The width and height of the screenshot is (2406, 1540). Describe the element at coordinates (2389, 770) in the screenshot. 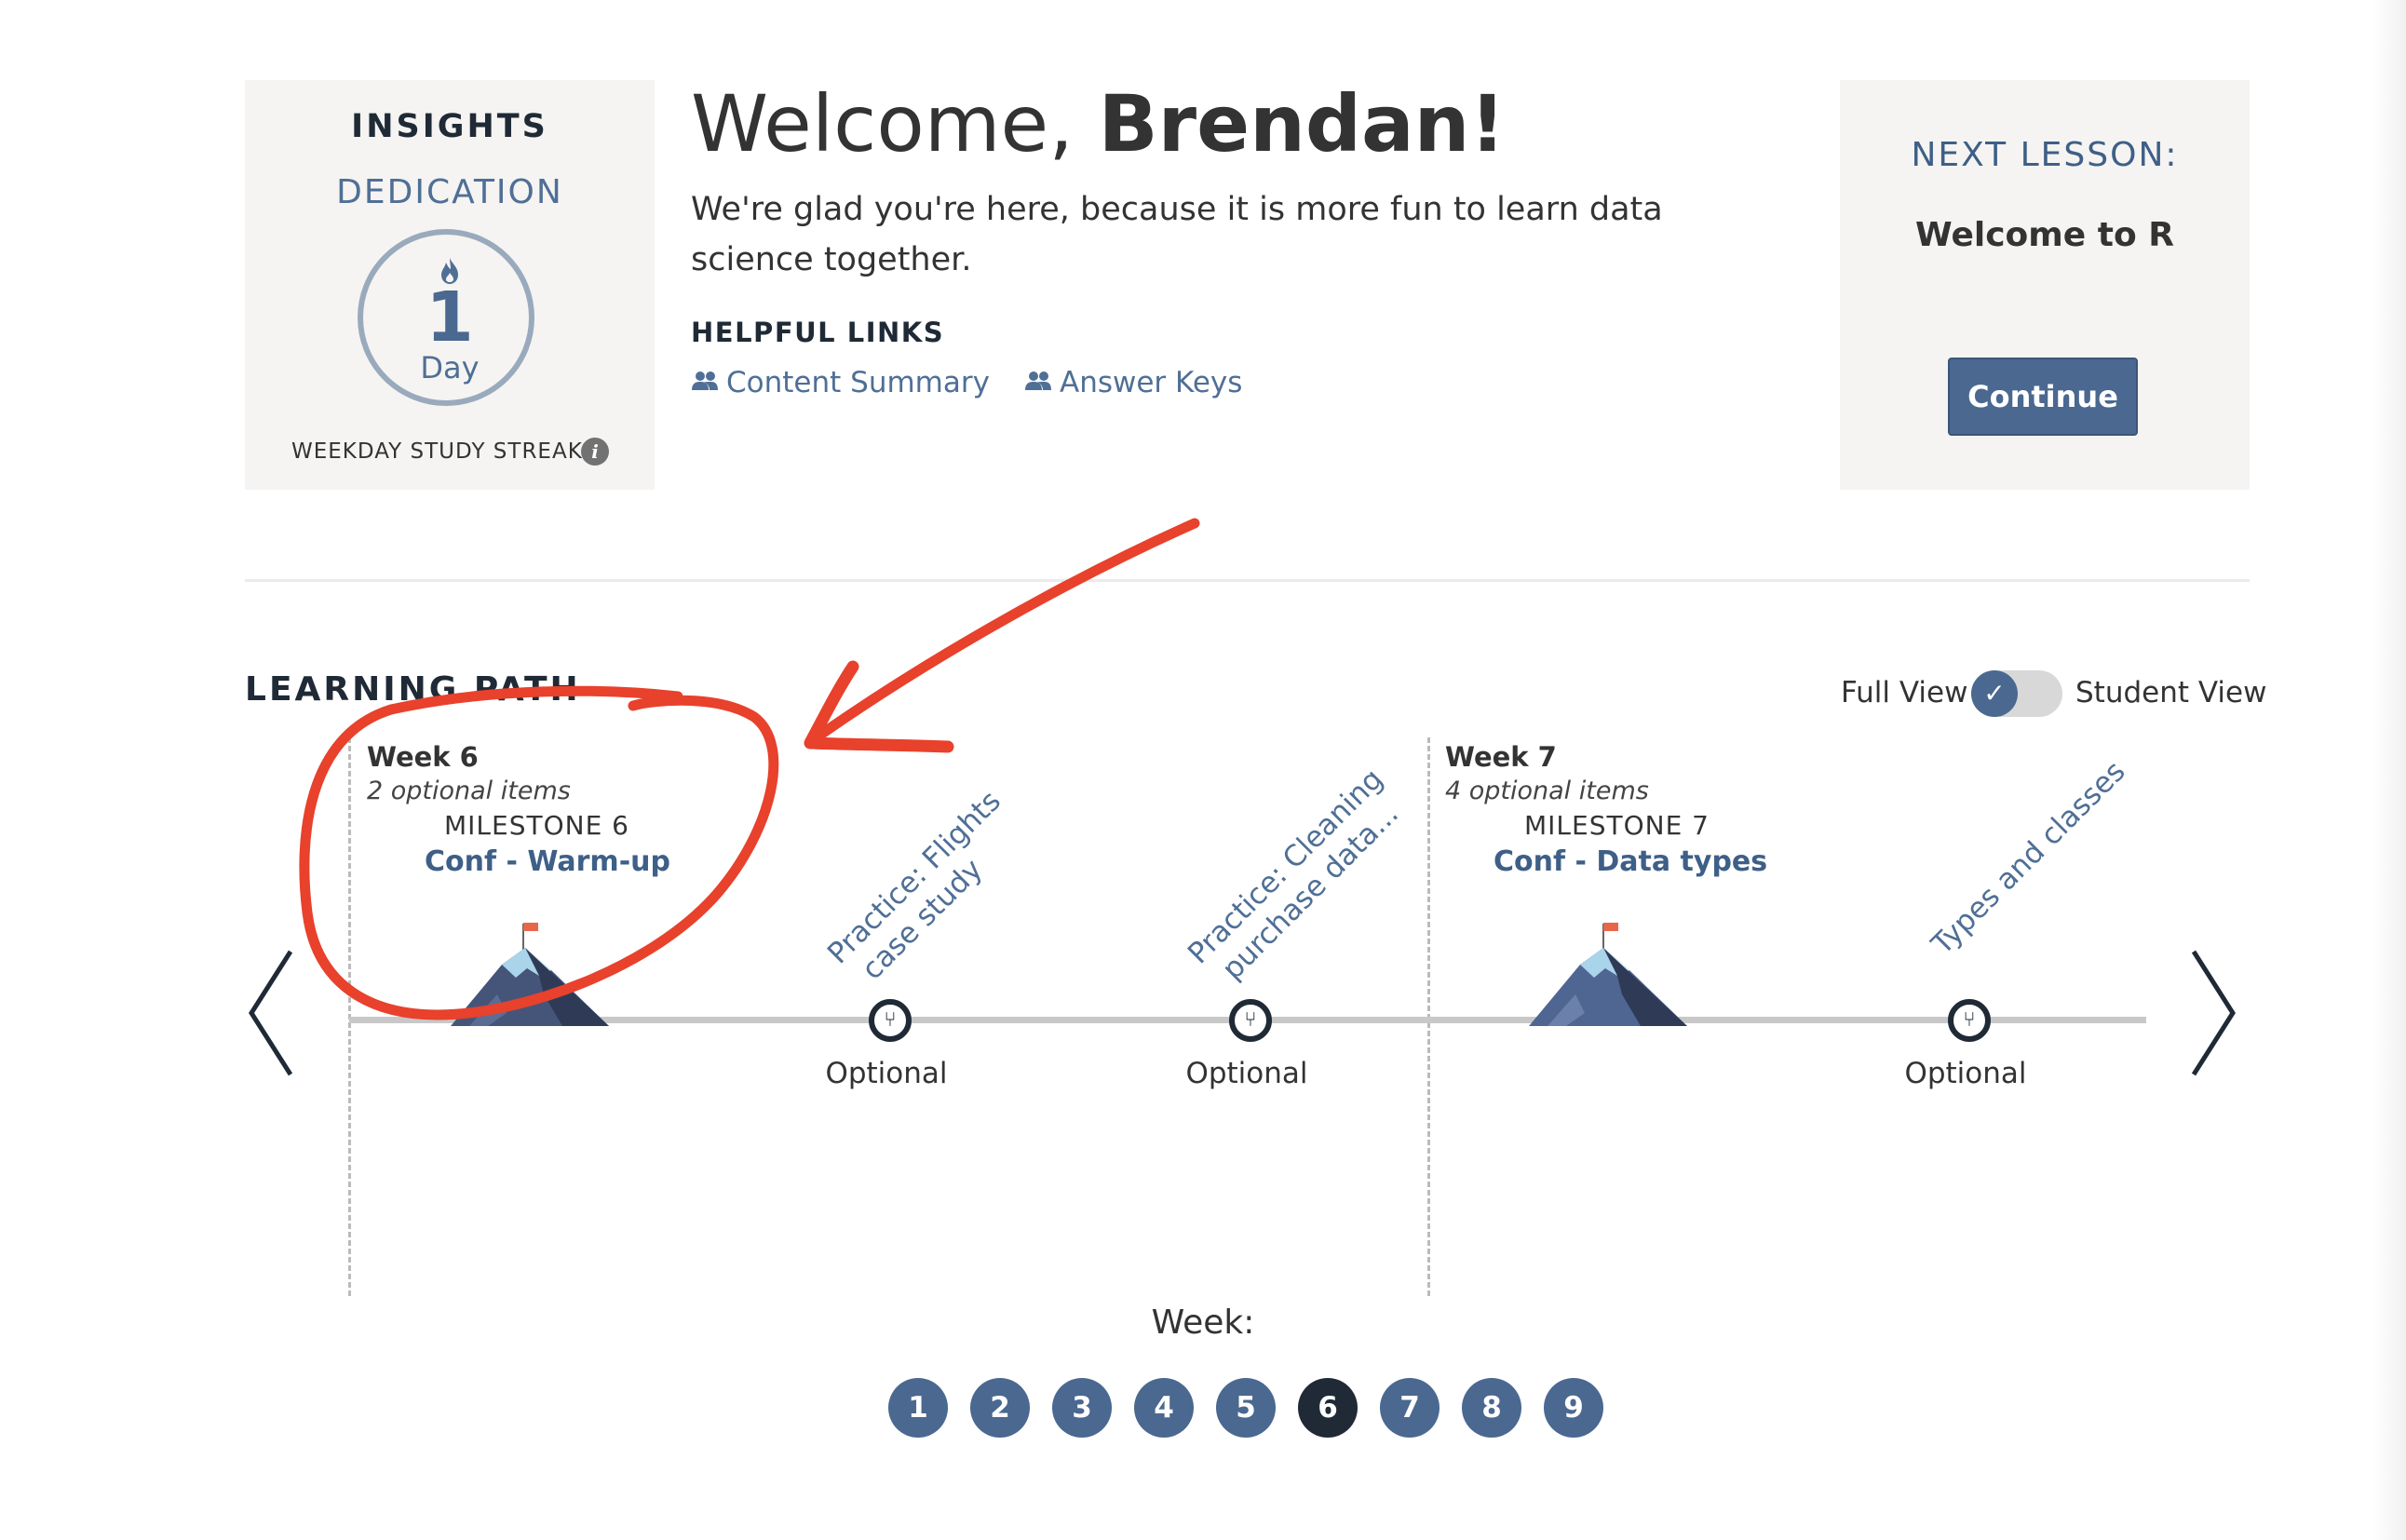

I see `edge-shadow` at that location.